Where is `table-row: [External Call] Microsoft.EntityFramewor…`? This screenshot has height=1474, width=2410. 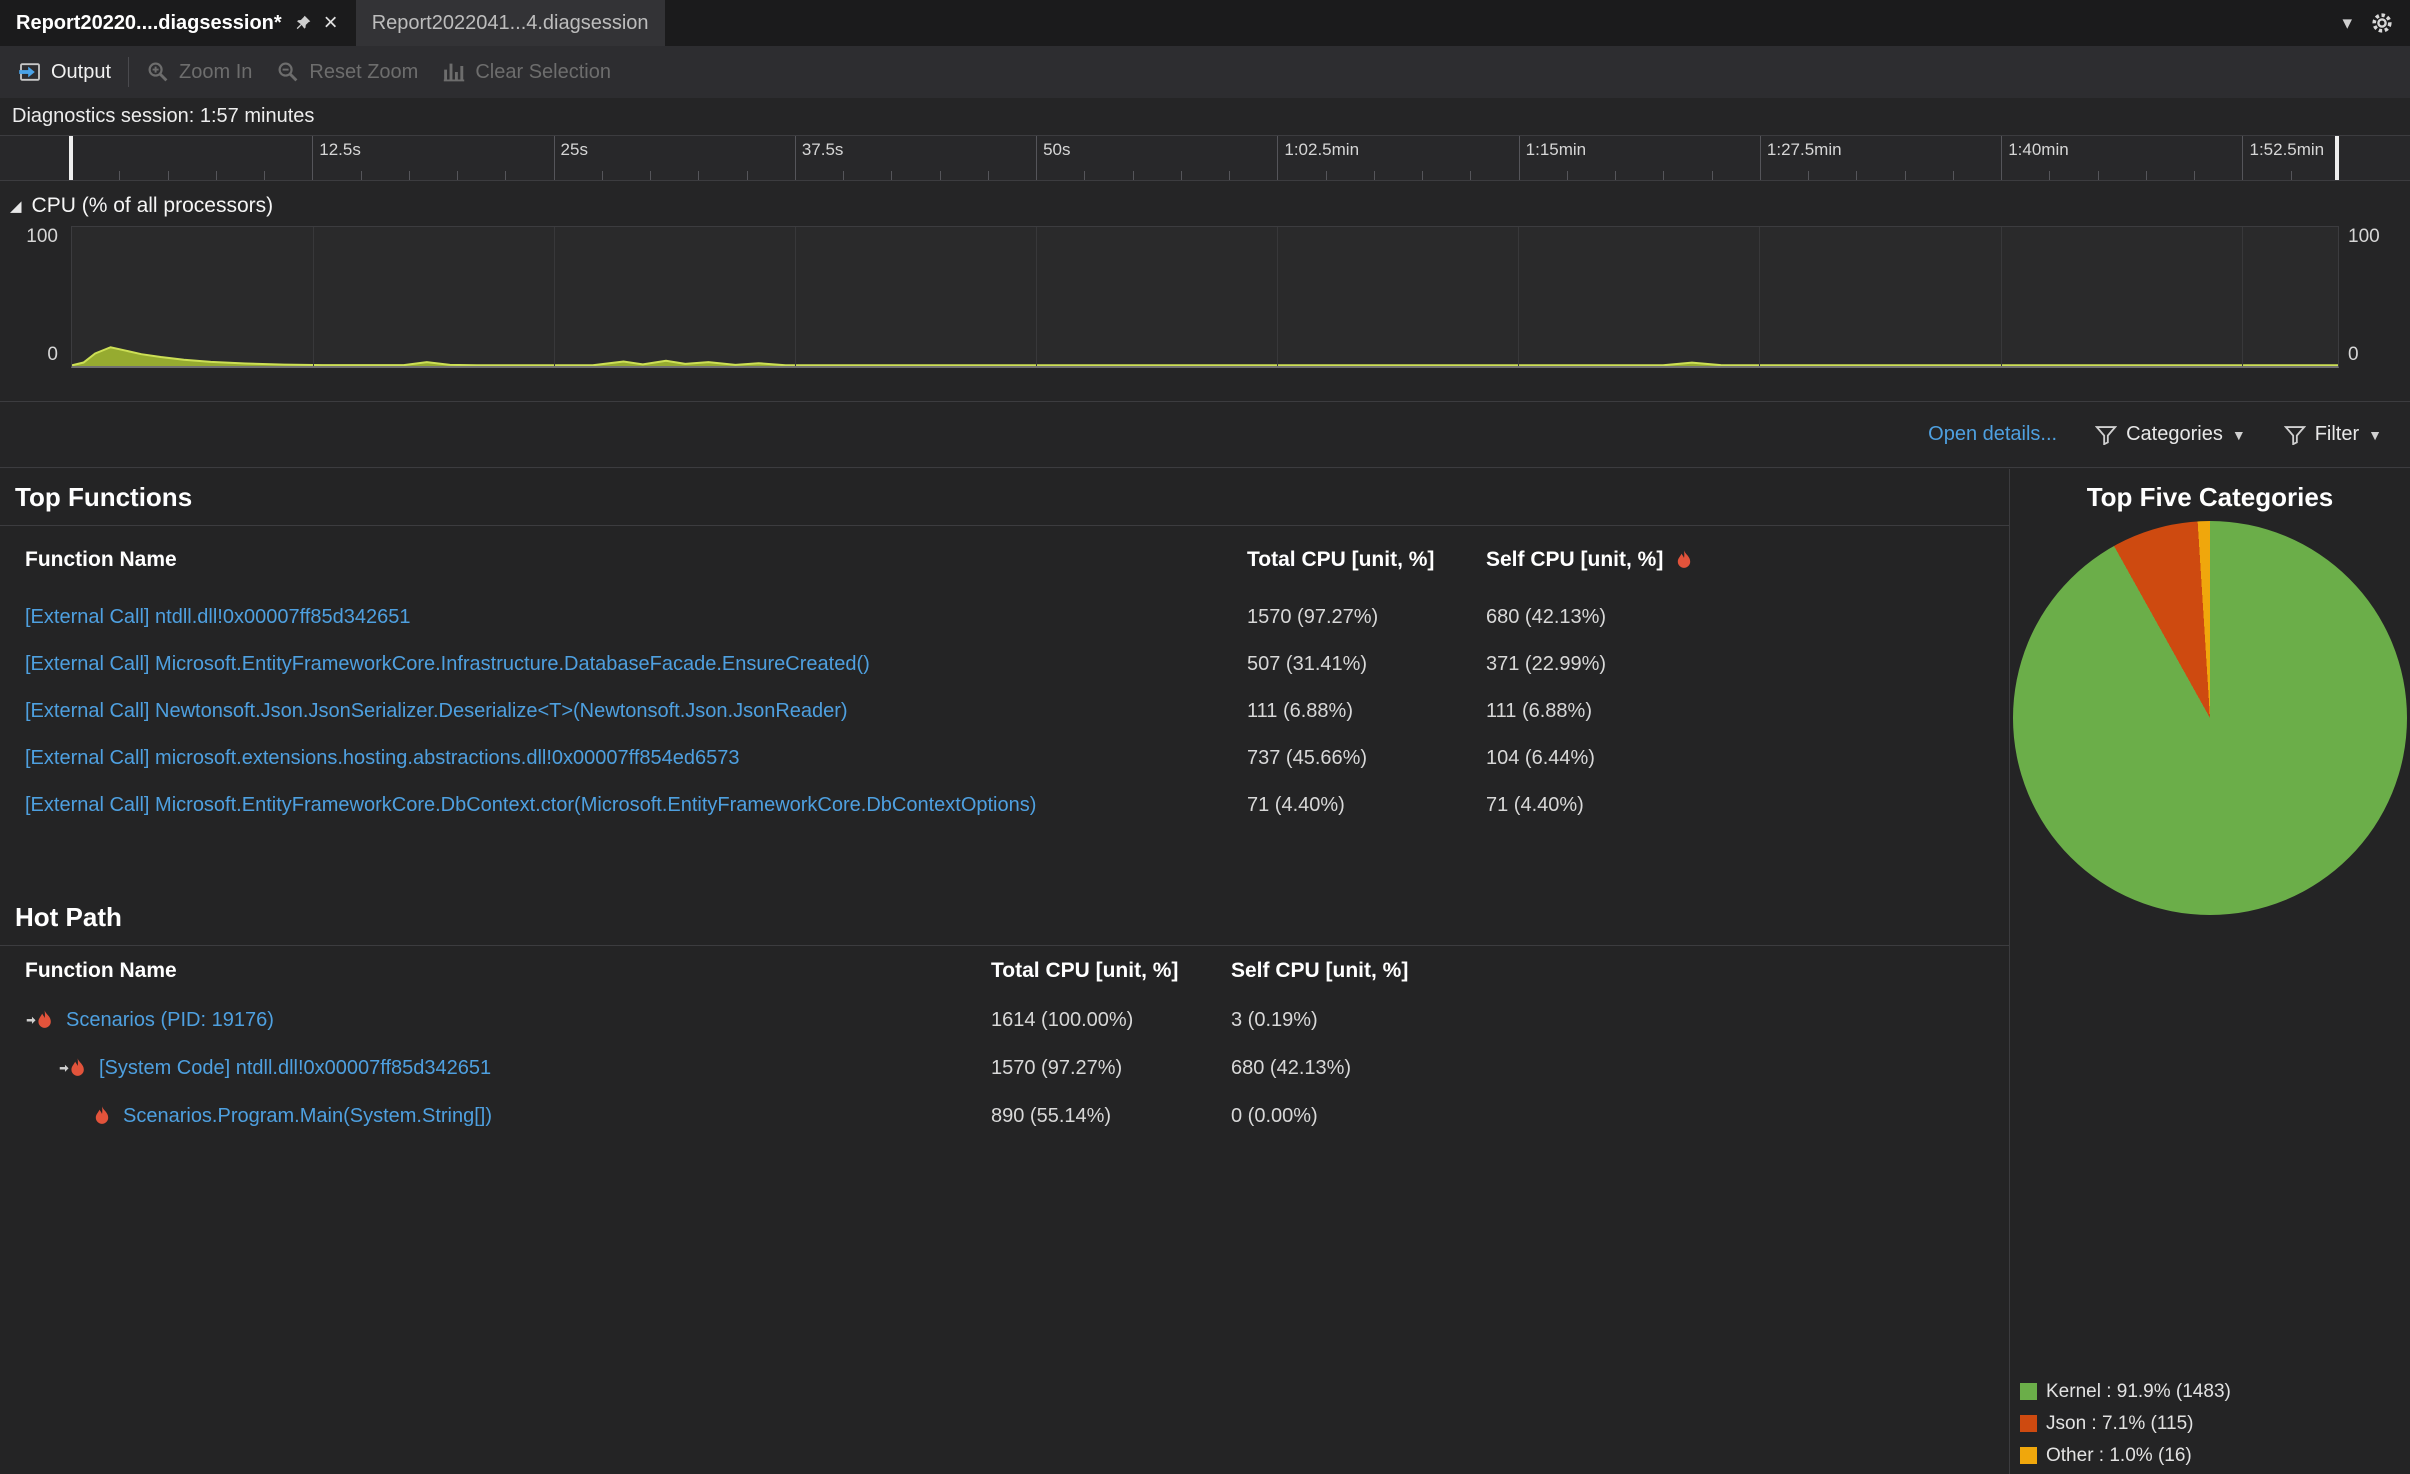
table-row: [External Call] Microsoft.EntityFramewor… is located at coordinates (1004, 664).